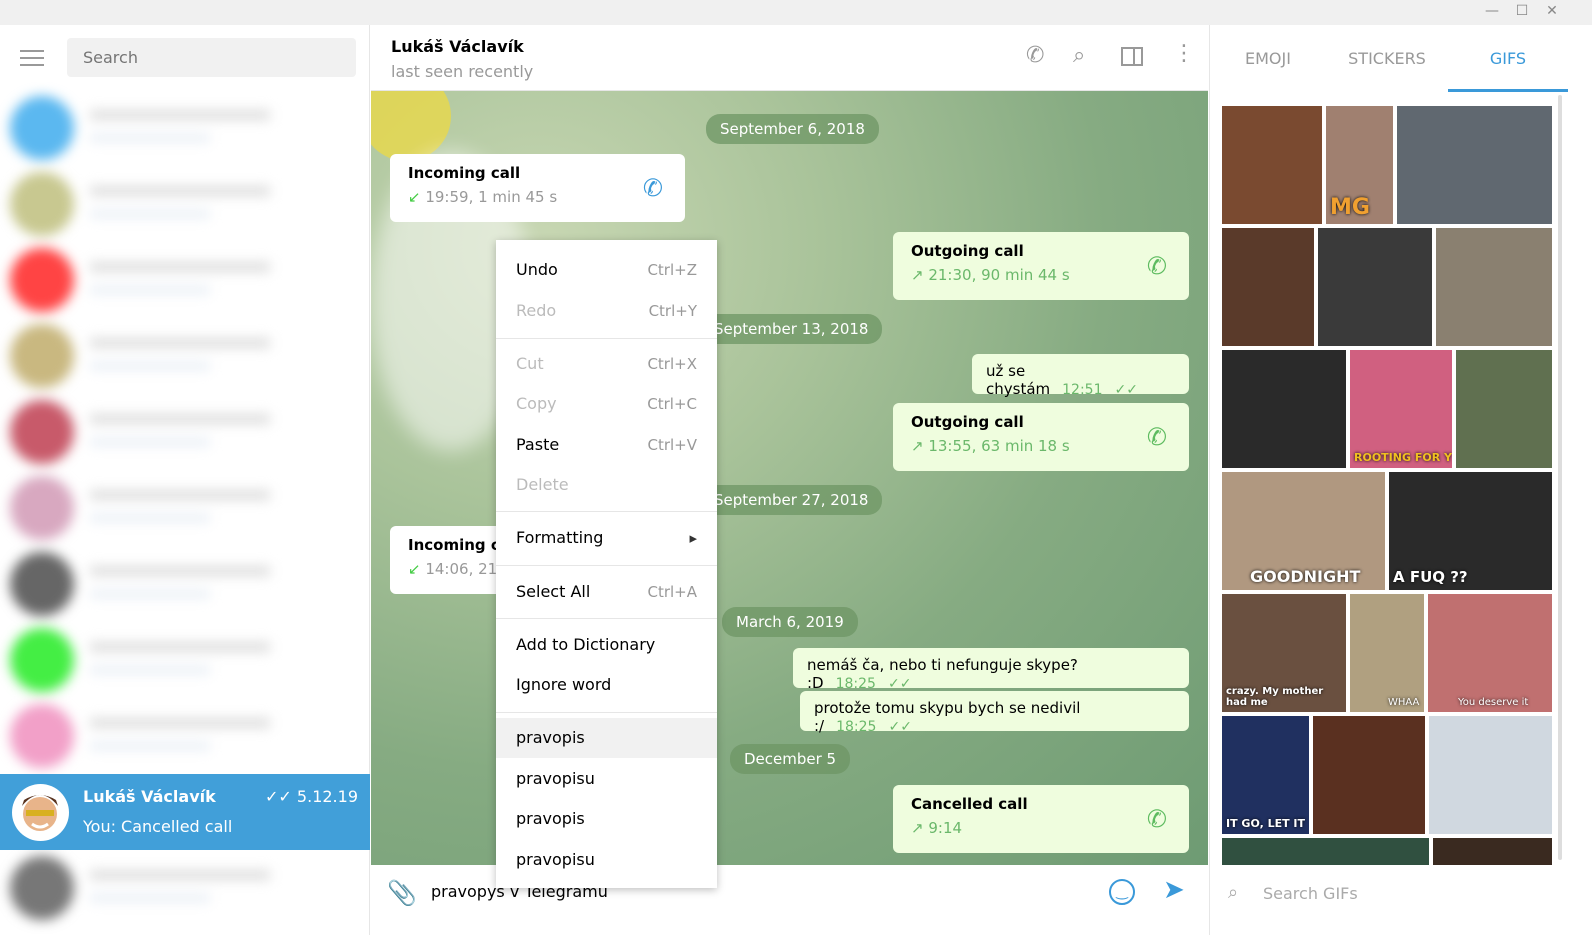 The height and width of the screenshot is (935, 1592). Describe the element at coordinates (32, 59) in the screenshot. I see `menu-icon` at that location.